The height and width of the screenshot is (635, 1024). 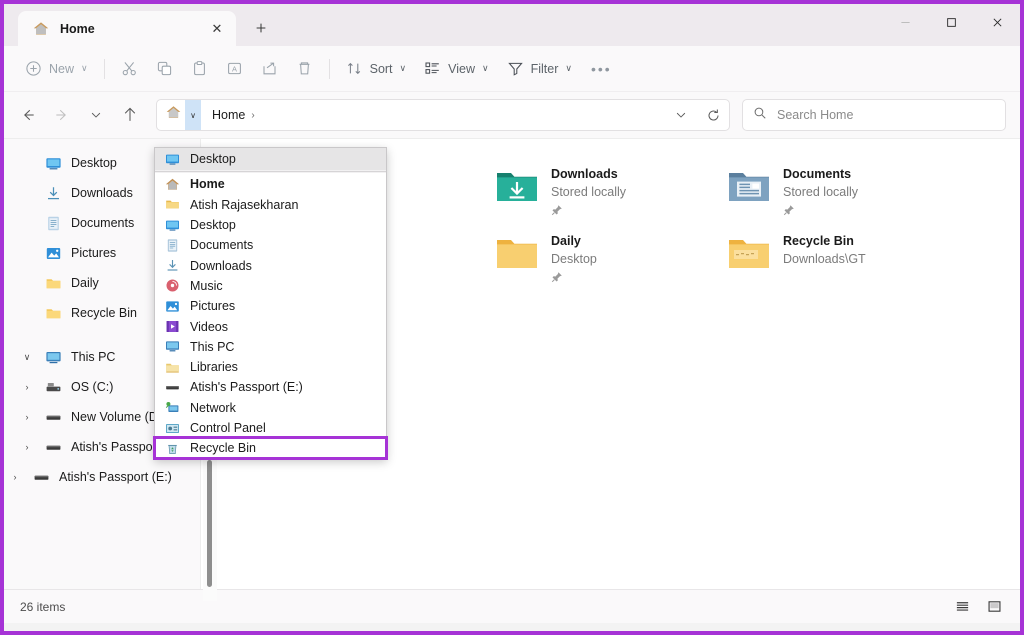 I want to click on folder-tile-documents: Documents Stored locally, so click(x=843, y=198).